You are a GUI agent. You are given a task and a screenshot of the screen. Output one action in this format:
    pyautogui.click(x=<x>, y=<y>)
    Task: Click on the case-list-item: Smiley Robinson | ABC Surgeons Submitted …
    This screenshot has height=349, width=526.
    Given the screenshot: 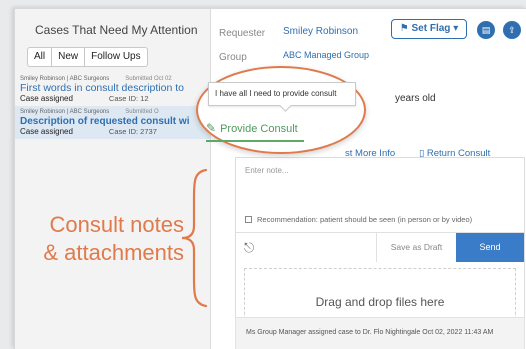 What is the action you would take?
    pyautogui.click(x=113, y=89)
    